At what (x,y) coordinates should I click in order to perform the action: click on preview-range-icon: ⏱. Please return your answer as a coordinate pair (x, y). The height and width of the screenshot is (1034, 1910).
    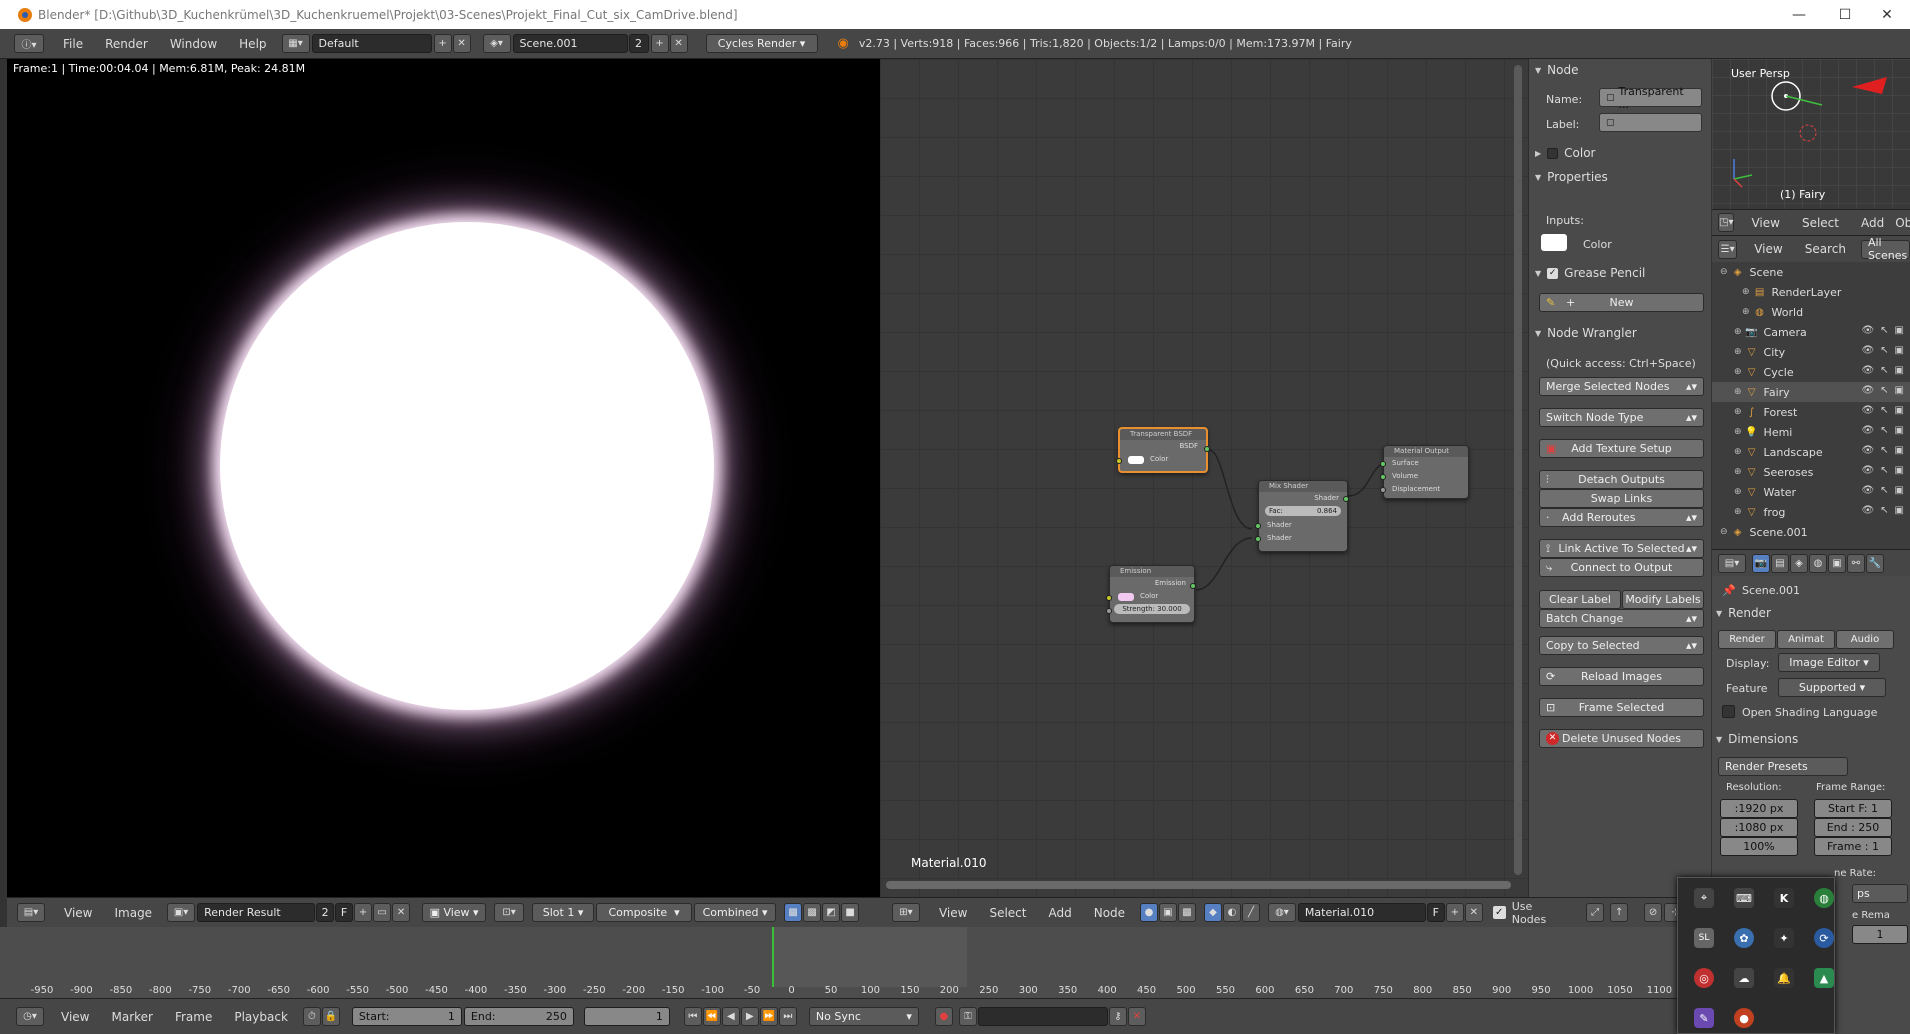
    Looking at the image, I should click on (311, 1016).